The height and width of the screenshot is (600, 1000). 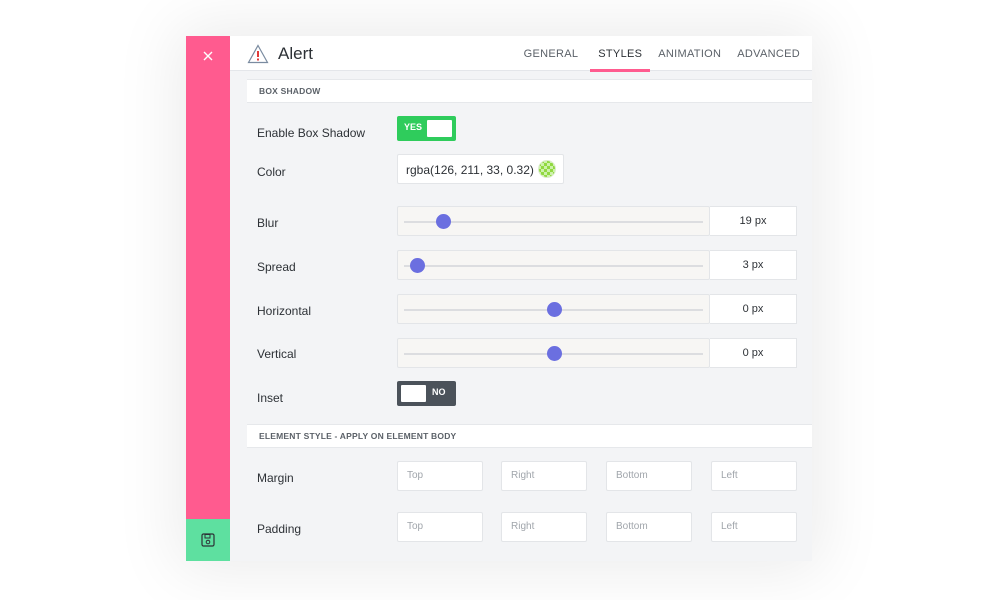 What do you see at coordinates (284, 311) in the screenshot?
I see `horizontal-label: Horizontal` at bounding box center [284, 311].